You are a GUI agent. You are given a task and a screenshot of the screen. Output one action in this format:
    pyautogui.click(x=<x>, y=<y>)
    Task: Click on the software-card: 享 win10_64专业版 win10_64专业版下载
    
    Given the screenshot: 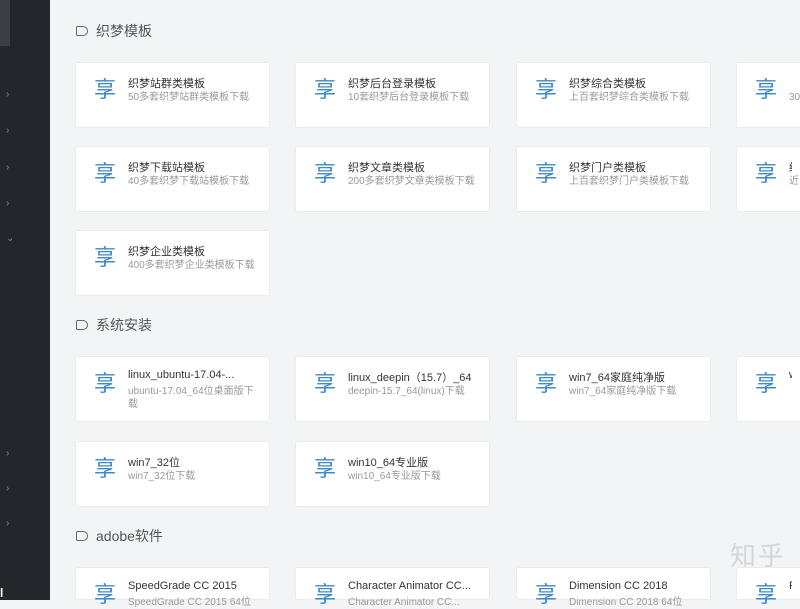 What is the action you would take?
    pyautogui.click(x=392, y=474)
    